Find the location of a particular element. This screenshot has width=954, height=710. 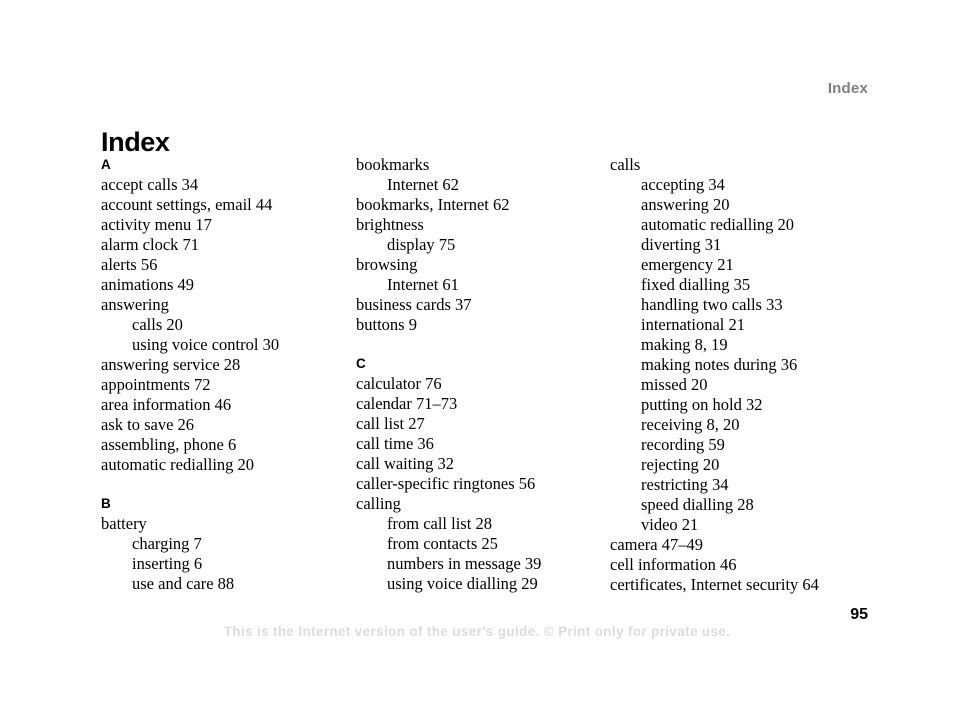

index-subentry: emergency 21 is located at coordinates (687, 264).